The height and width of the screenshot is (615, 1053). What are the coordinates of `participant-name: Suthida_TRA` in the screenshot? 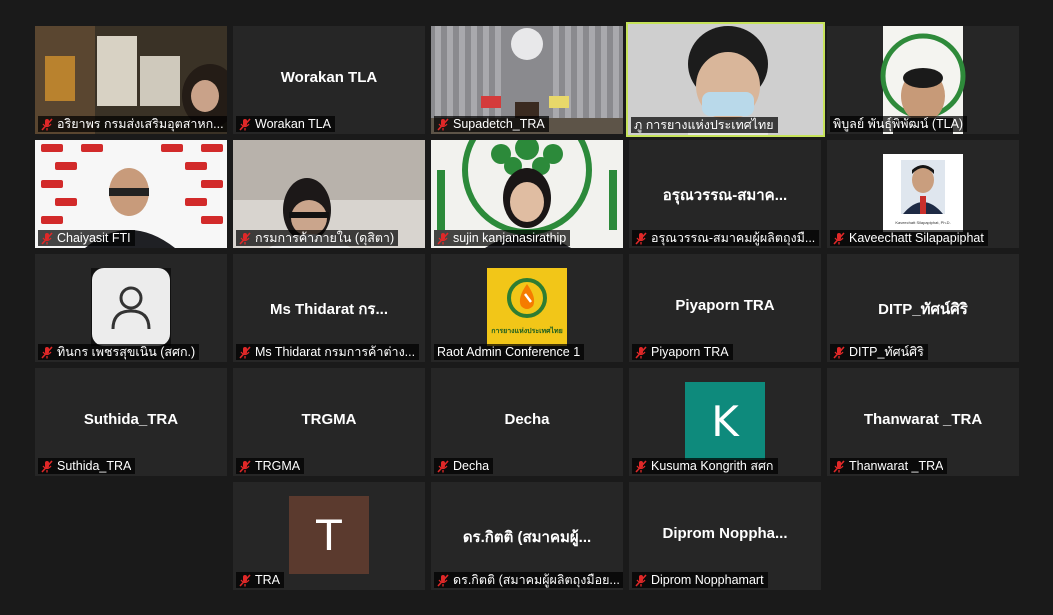 It's located at (94, 466).